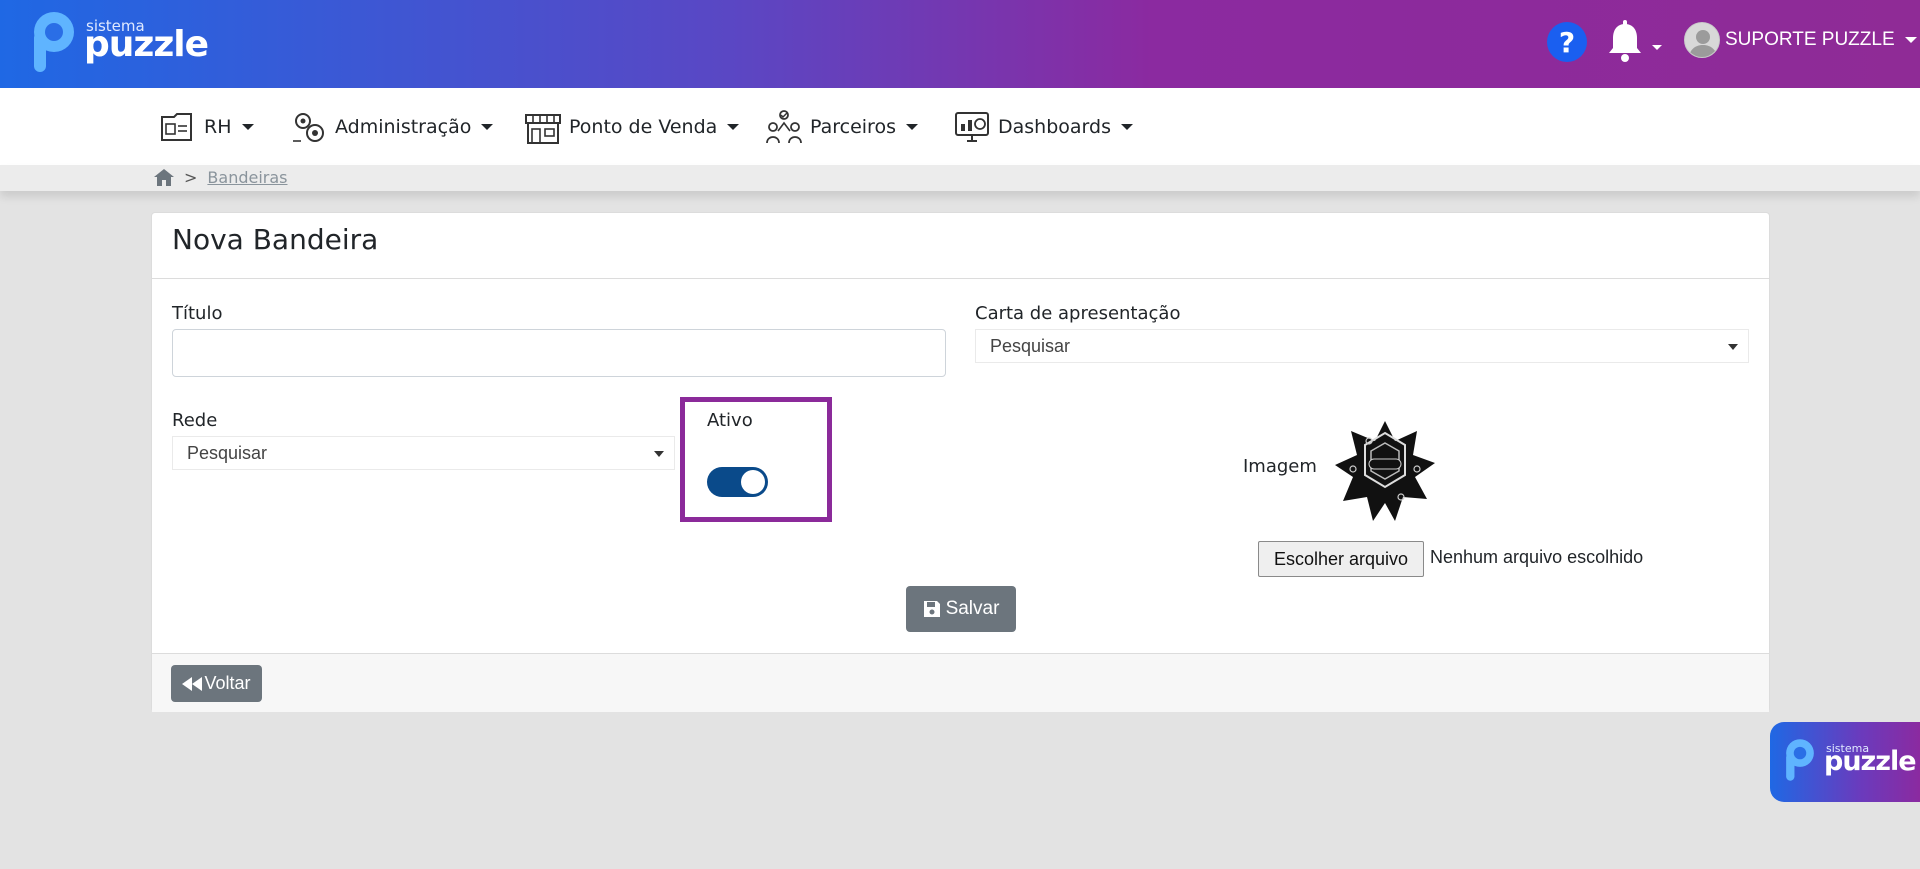  I want to click on nav-label: Ponto de Venda, so click(643, 127).